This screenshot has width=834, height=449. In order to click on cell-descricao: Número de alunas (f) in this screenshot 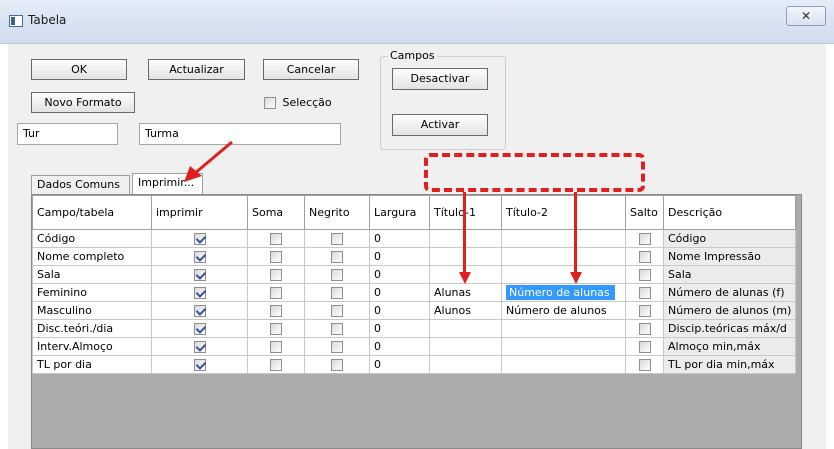, I will do `click(729, 292)`.